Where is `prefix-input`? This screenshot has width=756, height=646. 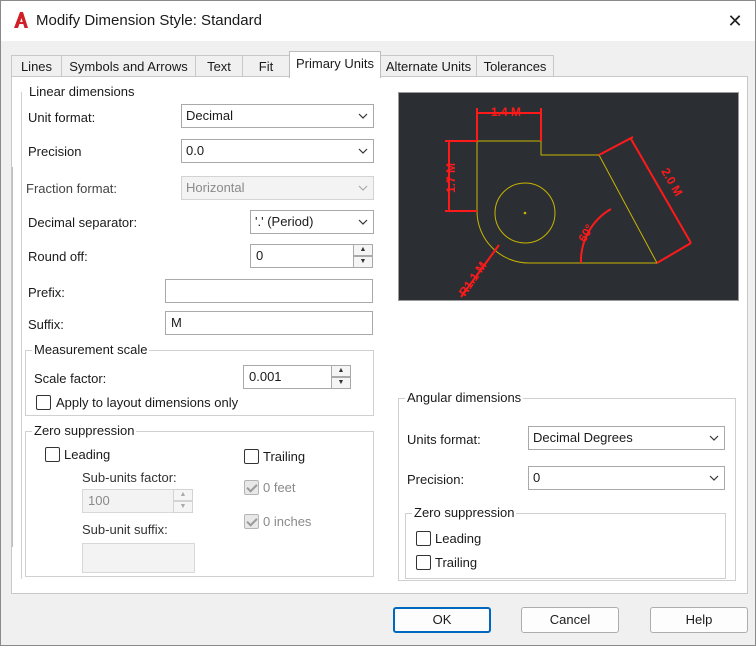
prefix-input is located at coordinates (269, 291).